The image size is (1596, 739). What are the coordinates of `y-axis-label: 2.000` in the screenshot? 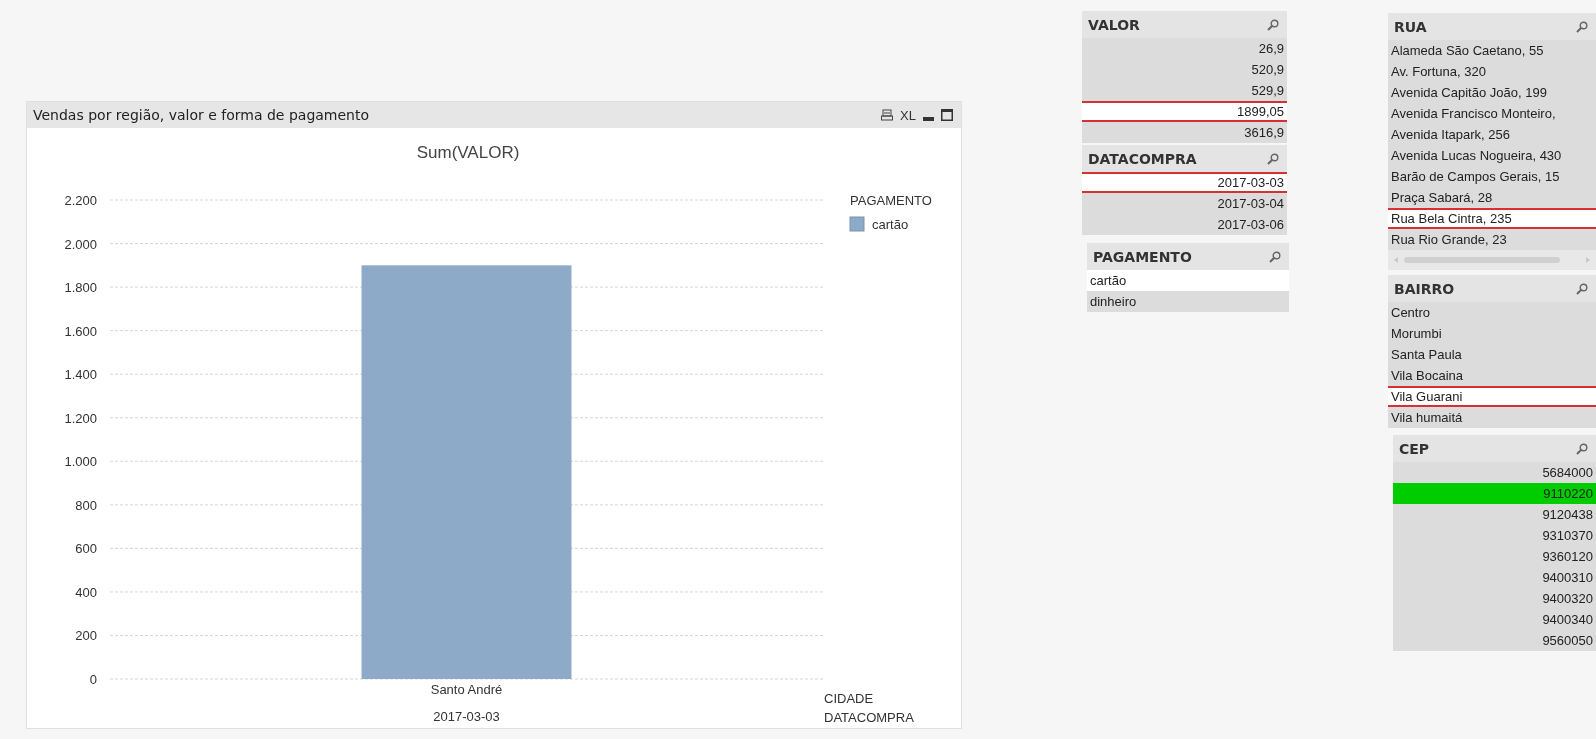 It's located at (80, 244).